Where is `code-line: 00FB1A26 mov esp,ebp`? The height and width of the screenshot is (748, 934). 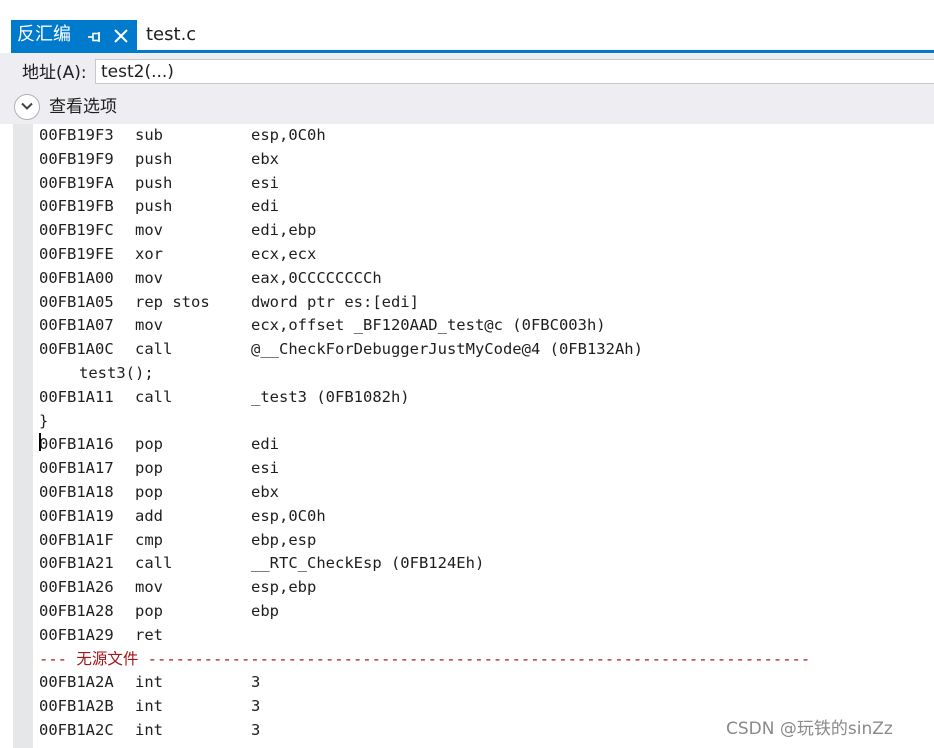 code-line: 00FB1A26 mov esp,ebp is located at coordinates (486, 588).